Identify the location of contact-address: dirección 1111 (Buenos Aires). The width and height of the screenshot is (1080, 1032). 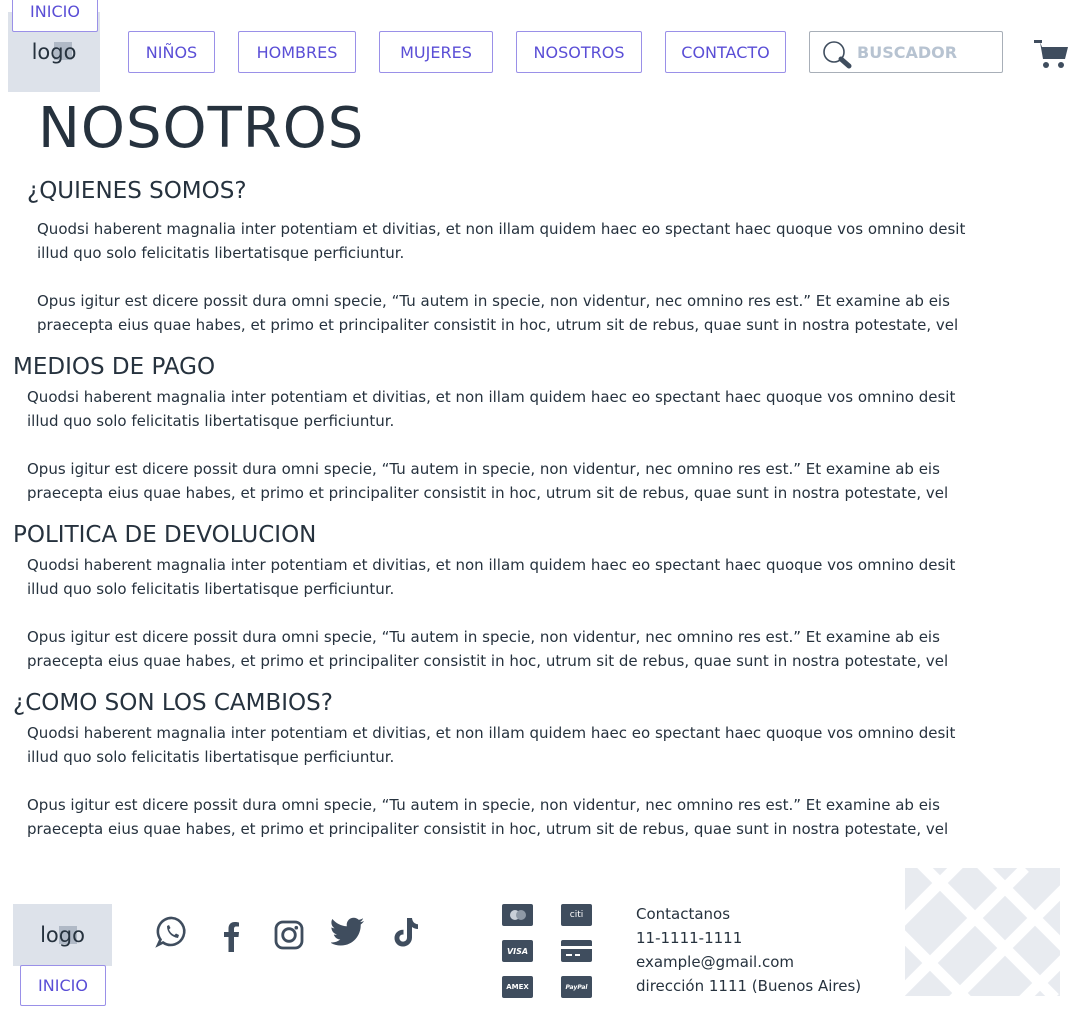
(749, 986).